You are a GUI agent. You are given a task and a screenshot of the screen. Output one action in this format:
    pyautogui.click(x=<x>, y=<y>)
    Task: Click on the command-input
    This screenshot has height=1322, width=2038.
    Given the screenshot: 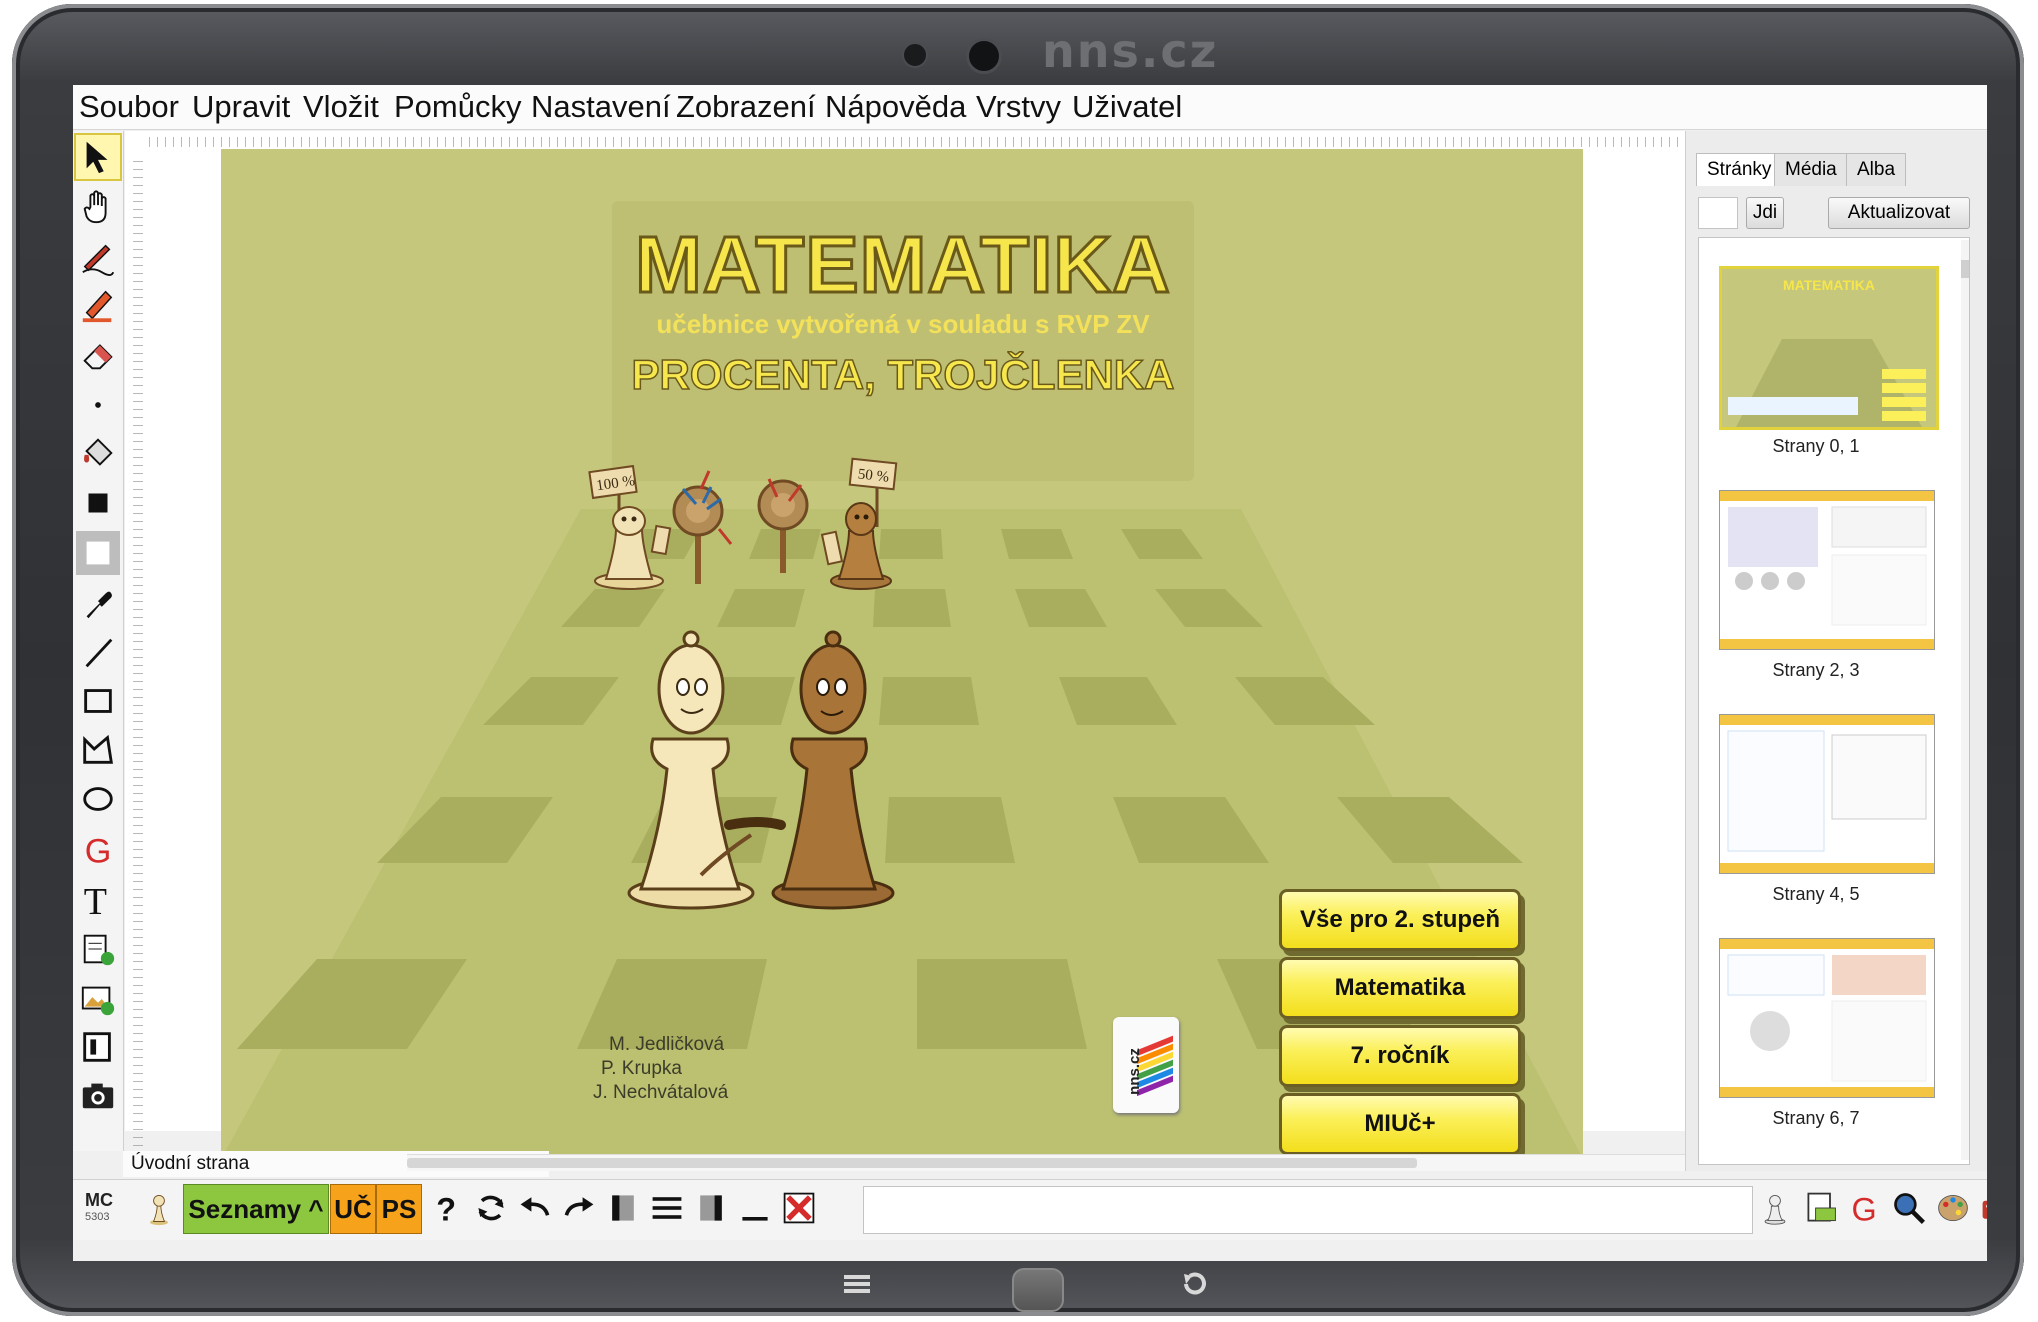 What is the action you would take?
    pyautogui.click(x=1308, y=1210)
    